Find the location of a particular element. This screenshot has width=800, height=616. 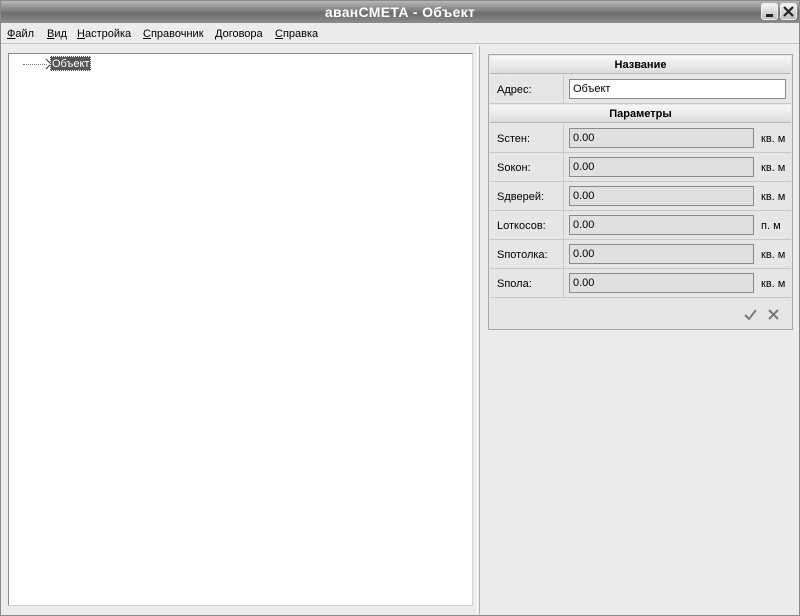

param-label-windows: Sокон: is located at coordinates (514, 168).